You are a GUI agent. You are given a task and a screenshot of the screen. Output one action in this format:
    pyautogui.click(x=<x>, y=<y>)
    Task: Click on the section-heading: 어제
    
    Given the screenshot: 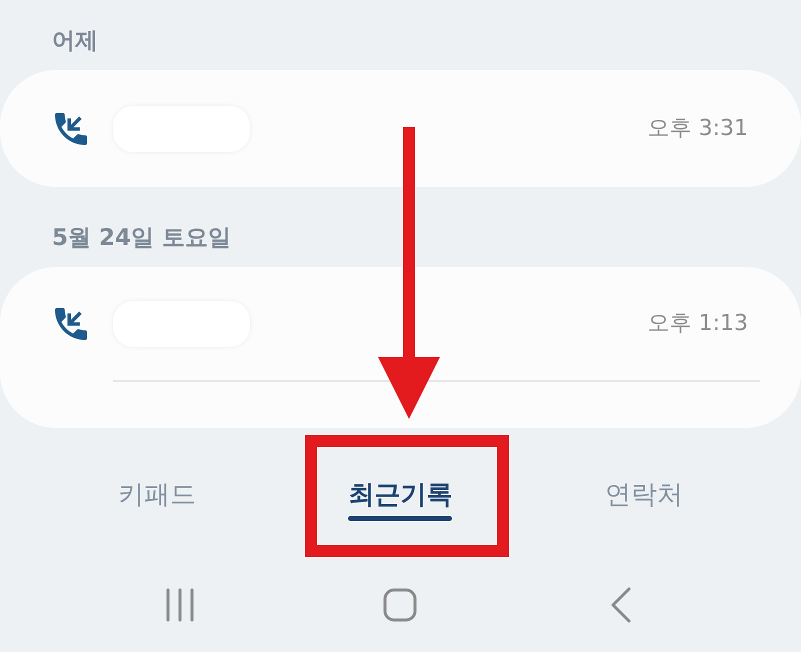 What is the action you would take?
    pyautogui.click(x=75, y=41)
    